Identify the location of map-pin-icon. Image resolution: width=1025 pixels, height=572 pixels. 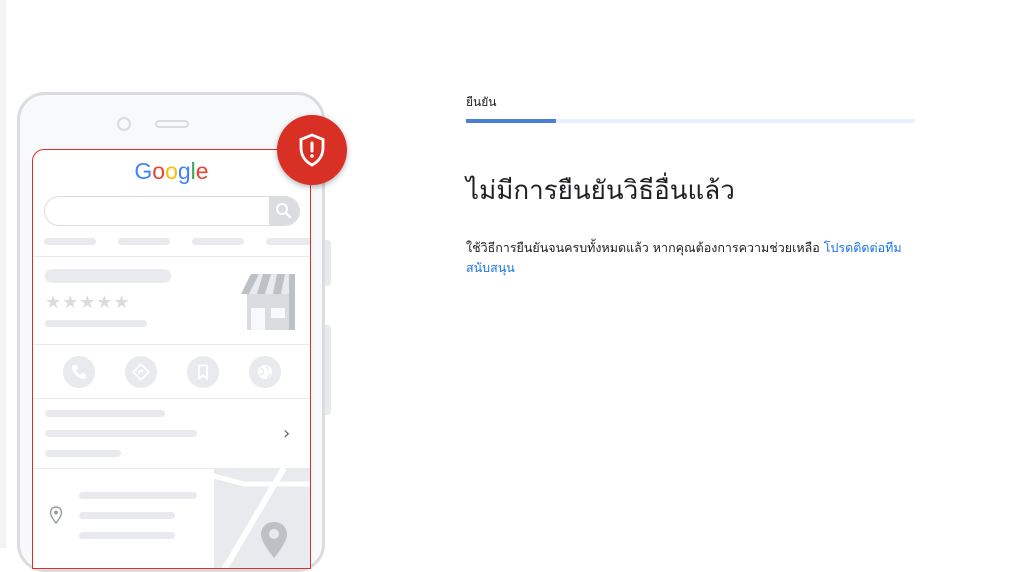
(56, 515).